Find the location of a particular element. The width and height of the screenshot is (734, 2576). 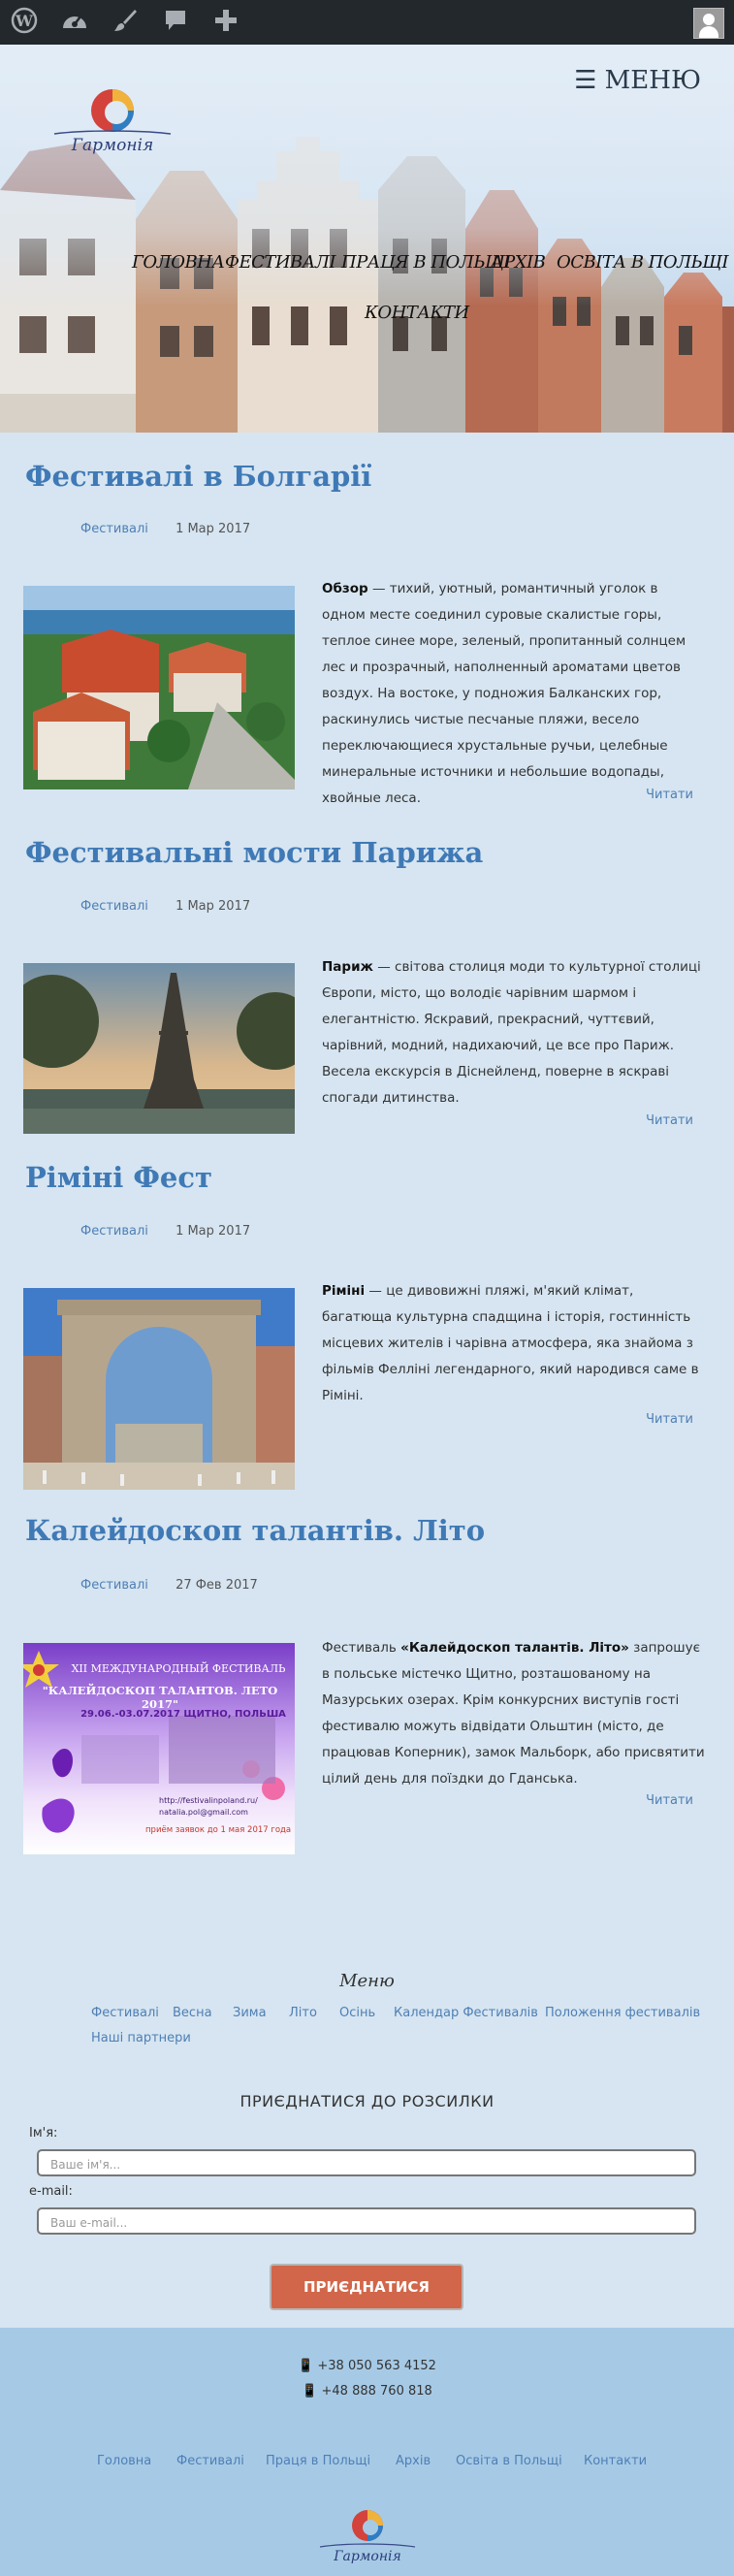

nav-item-archive: АРХІВ is located at coordinates (518, 262).